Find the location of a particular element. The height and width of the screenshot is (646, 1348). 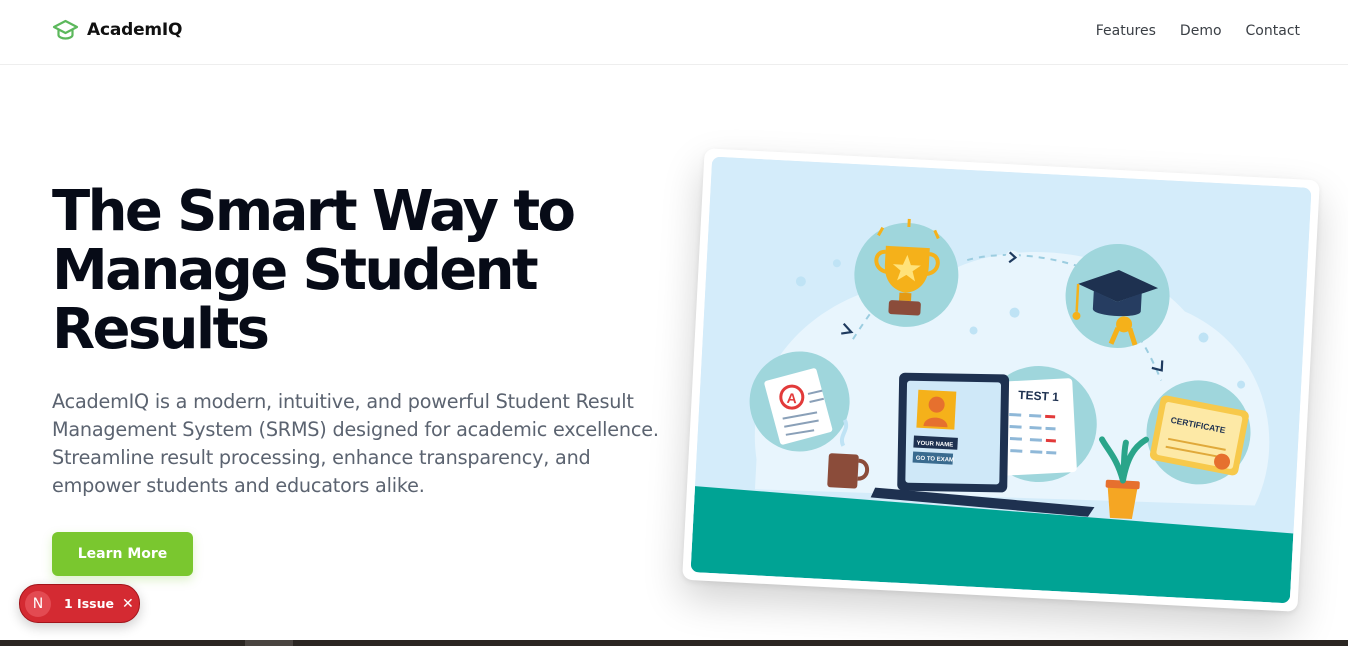

nav-demo: Demo is located at coordinates (1201, 31).